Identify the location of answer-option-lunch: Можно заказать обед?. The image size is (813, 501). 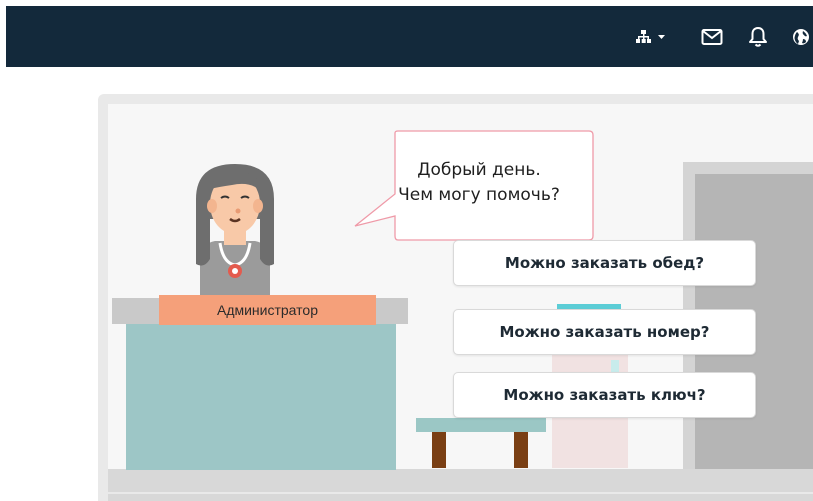
(604, 263).